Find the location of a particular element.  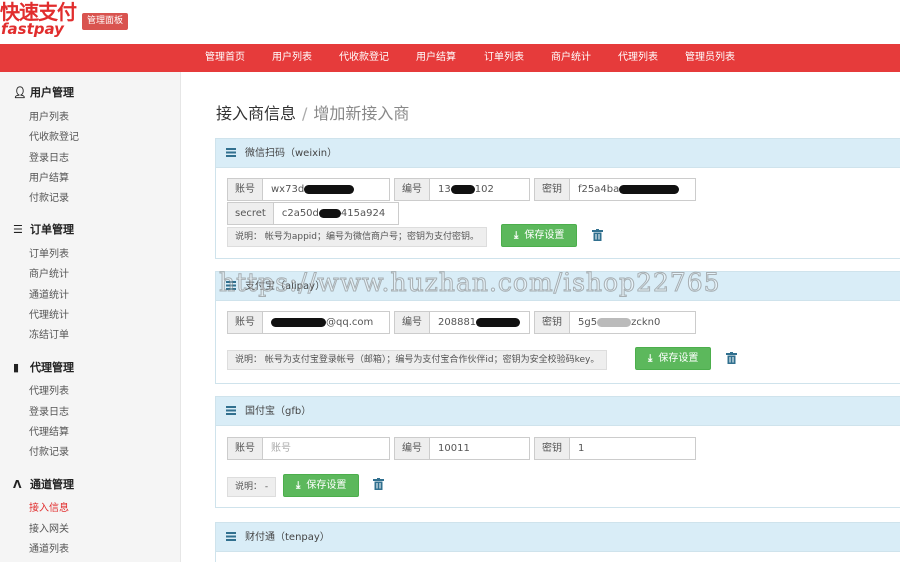

sidebar-item-order-list: 订单列表 is located at coordinates (49, 255).